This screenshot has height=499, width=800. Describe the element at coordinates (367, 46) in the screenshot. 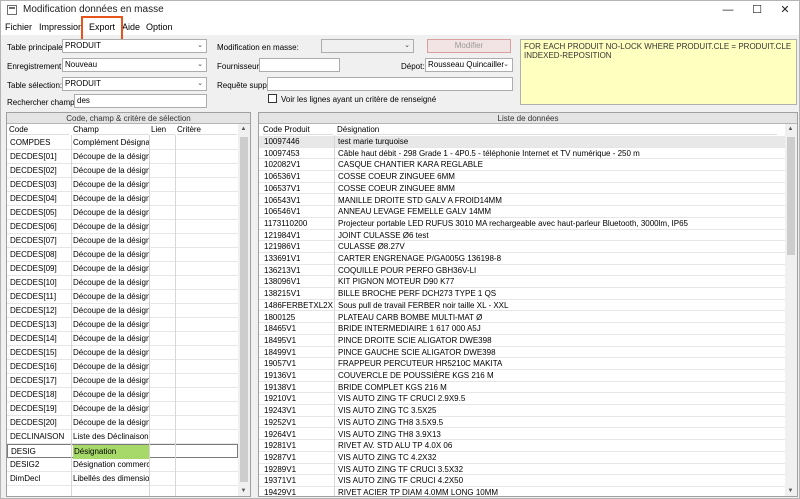

I see `modification-masse-select: ⌄` at that location.